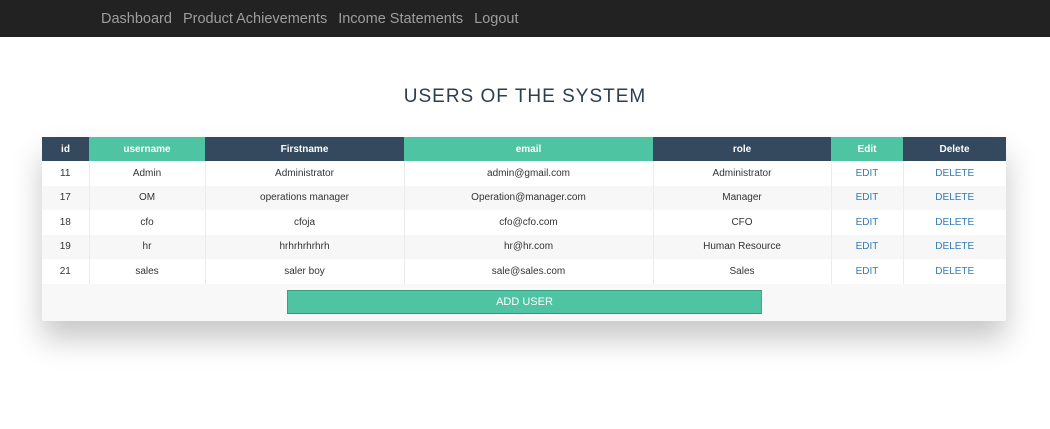  What do you see at coordinates (65, 149) in the screenshot?
I see `header-id: id` at bounding box center [65, 149].